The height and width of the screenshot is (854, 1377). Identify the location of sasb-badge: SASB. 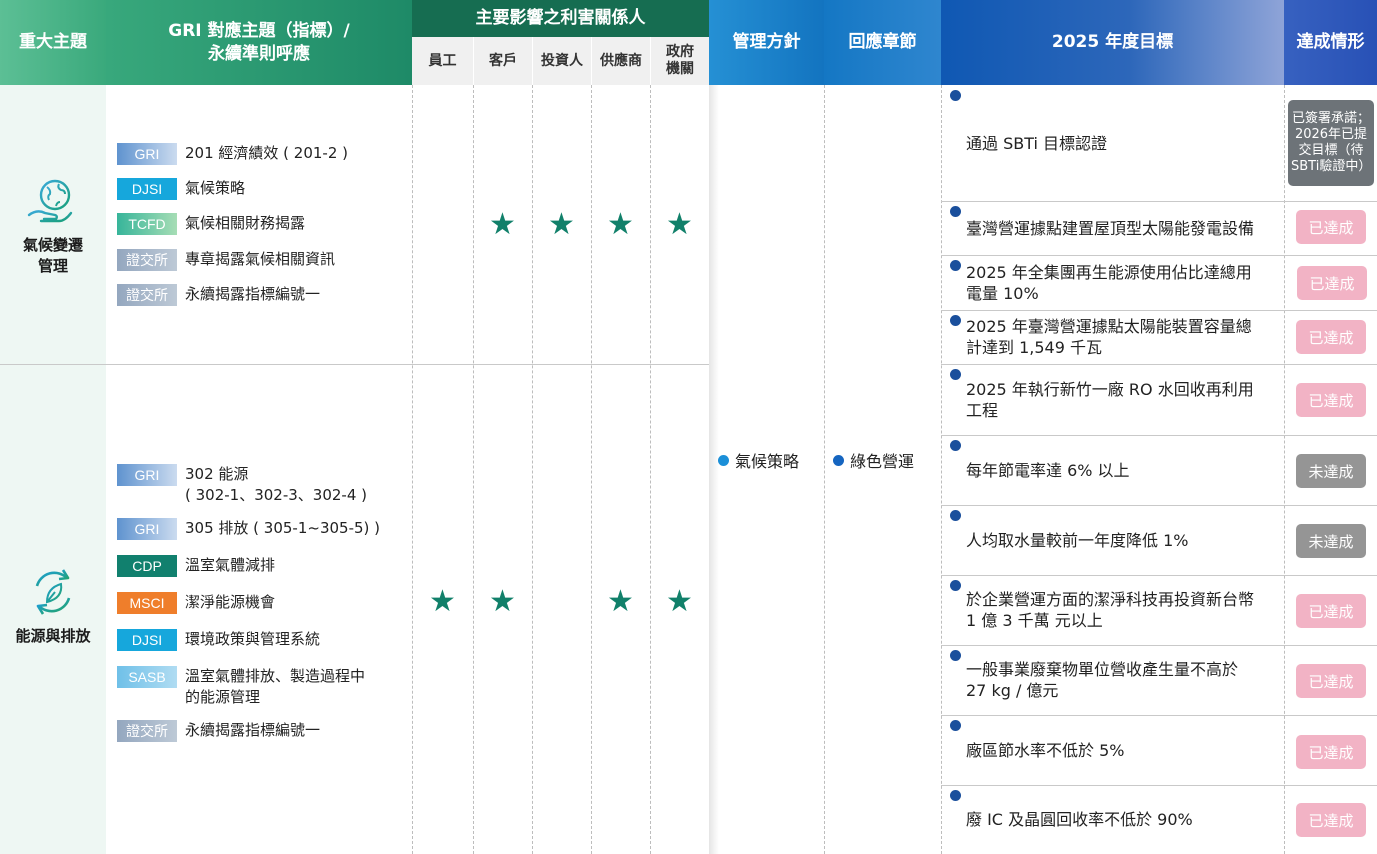
(147, 677).